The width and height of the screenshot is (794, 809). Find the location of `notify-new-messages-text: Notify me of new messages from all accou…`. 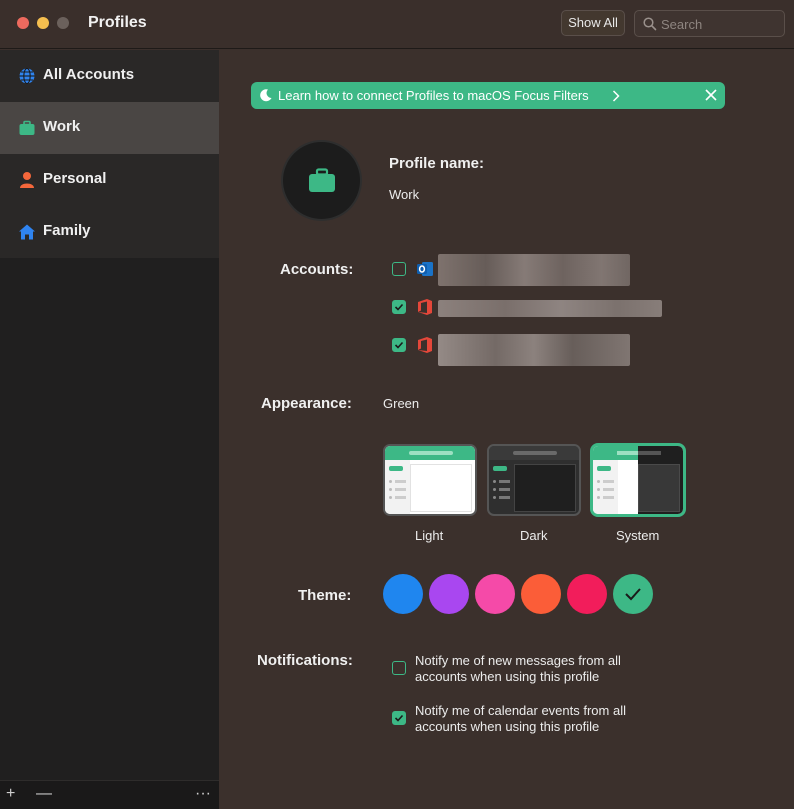

notify-new-messages-text: Notify me of new messages from all accou… is located at coordinates (518, 668).